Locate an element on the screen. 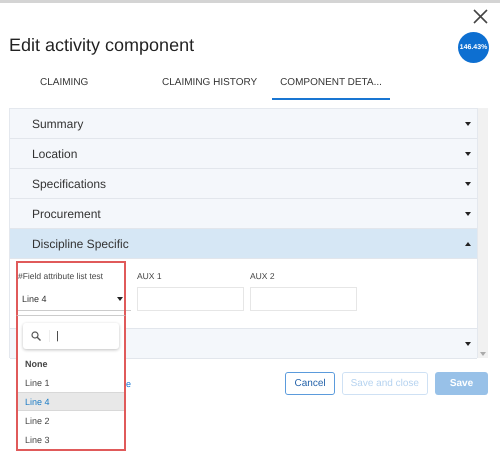 Image resolution: width=500 pixels, height=452 pixels. section-header: Procurement is located at coordinates (243, 214).